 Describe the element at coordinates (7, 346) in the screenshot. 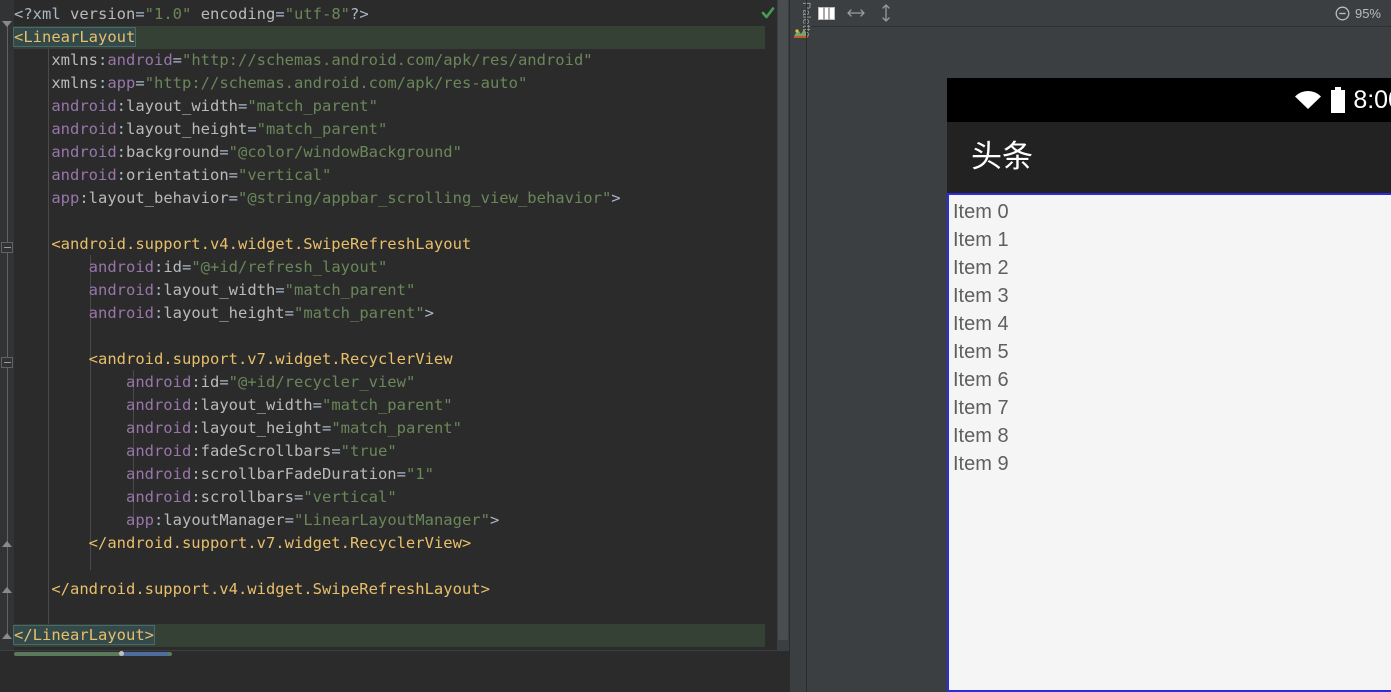

I see `editor-gutter` at that location.